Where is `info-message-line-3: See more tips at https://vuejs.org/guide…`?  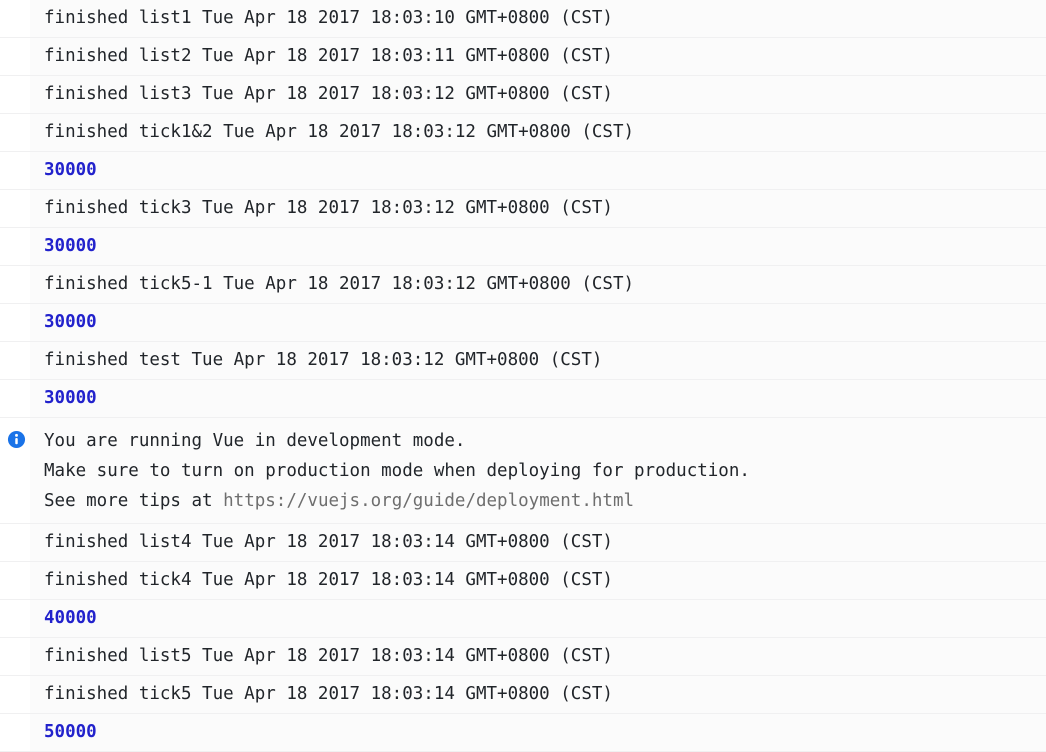 info-message-line-3: See more tips at https://vuejs.org/guide… is located at coordinates (541, 501).